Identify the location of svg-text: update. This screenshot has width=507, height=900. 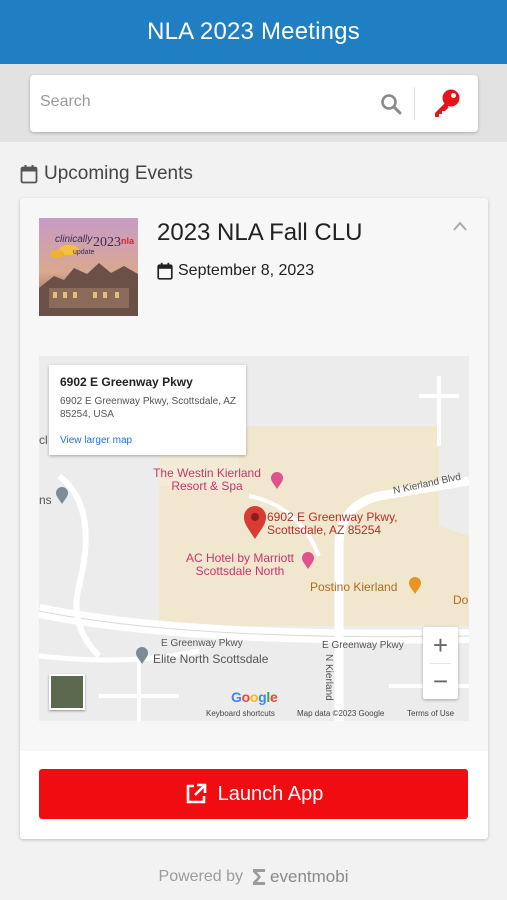
(84, 252).